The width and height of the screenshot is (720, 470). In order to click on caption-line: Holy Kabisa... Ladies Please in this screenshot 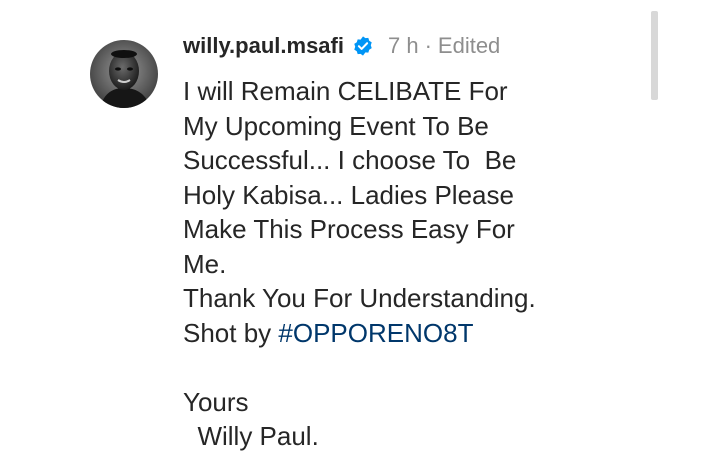, I will do `click(348, 194)`.